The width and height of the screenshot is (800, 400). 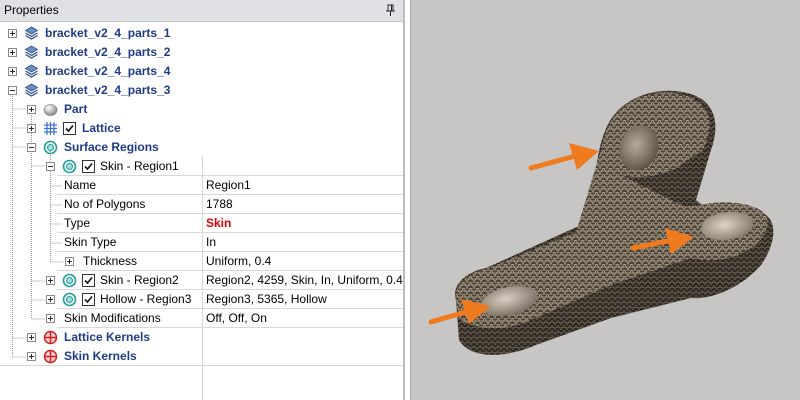 What do you see at coordinates (201, 90) in the screenshot?
I see `tree-row-part-3: bracket_v2_4_parts_3` at bounding box center [201, 90].